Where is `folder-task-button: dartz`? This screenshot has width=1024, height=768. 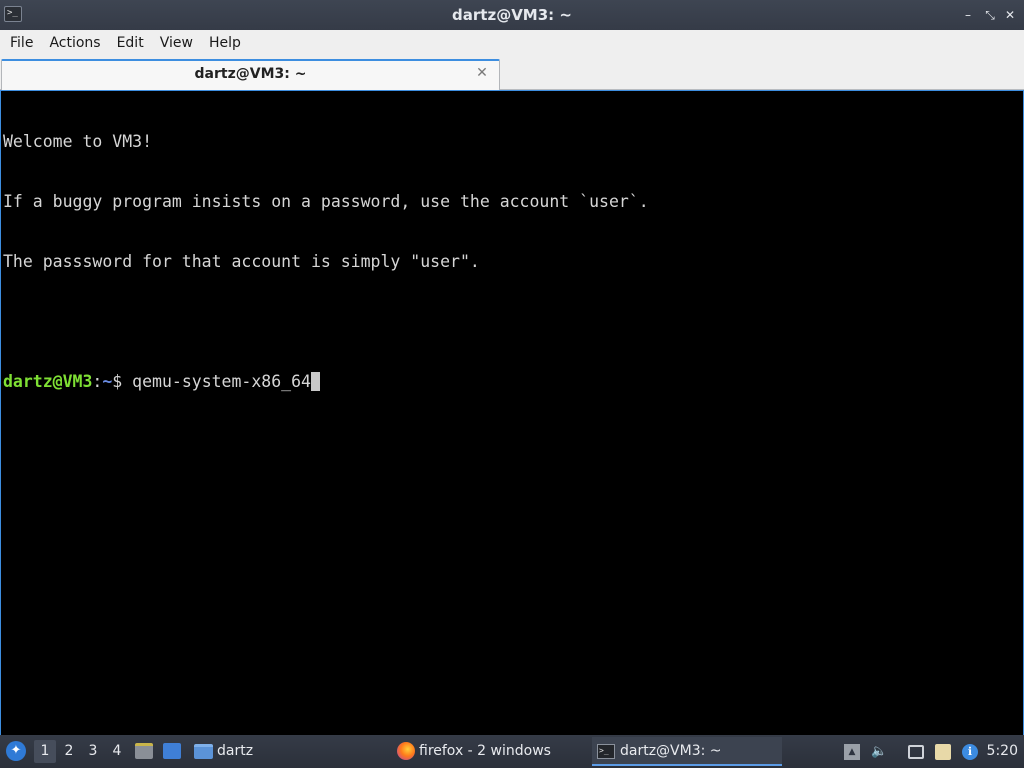 folder-task-button: dartz is located at coordinates (223, 751).